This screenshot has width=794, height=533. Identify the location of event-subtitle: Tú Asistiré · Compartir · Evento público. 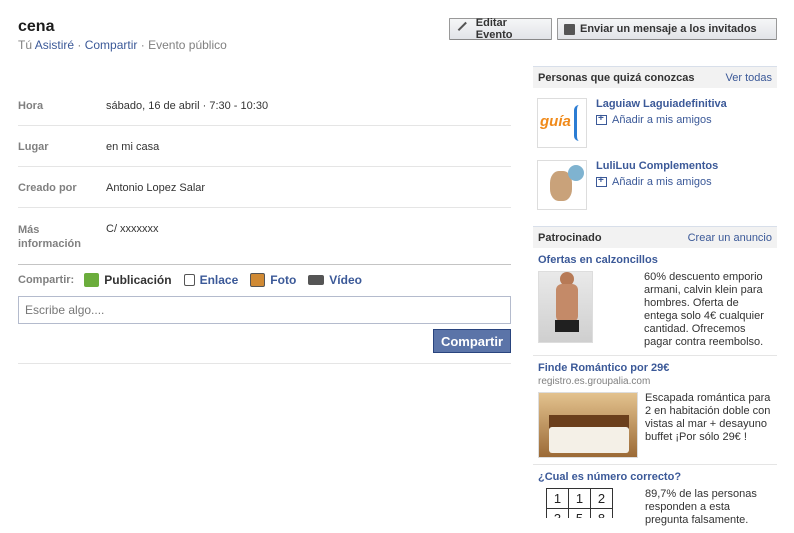
(122, 45).